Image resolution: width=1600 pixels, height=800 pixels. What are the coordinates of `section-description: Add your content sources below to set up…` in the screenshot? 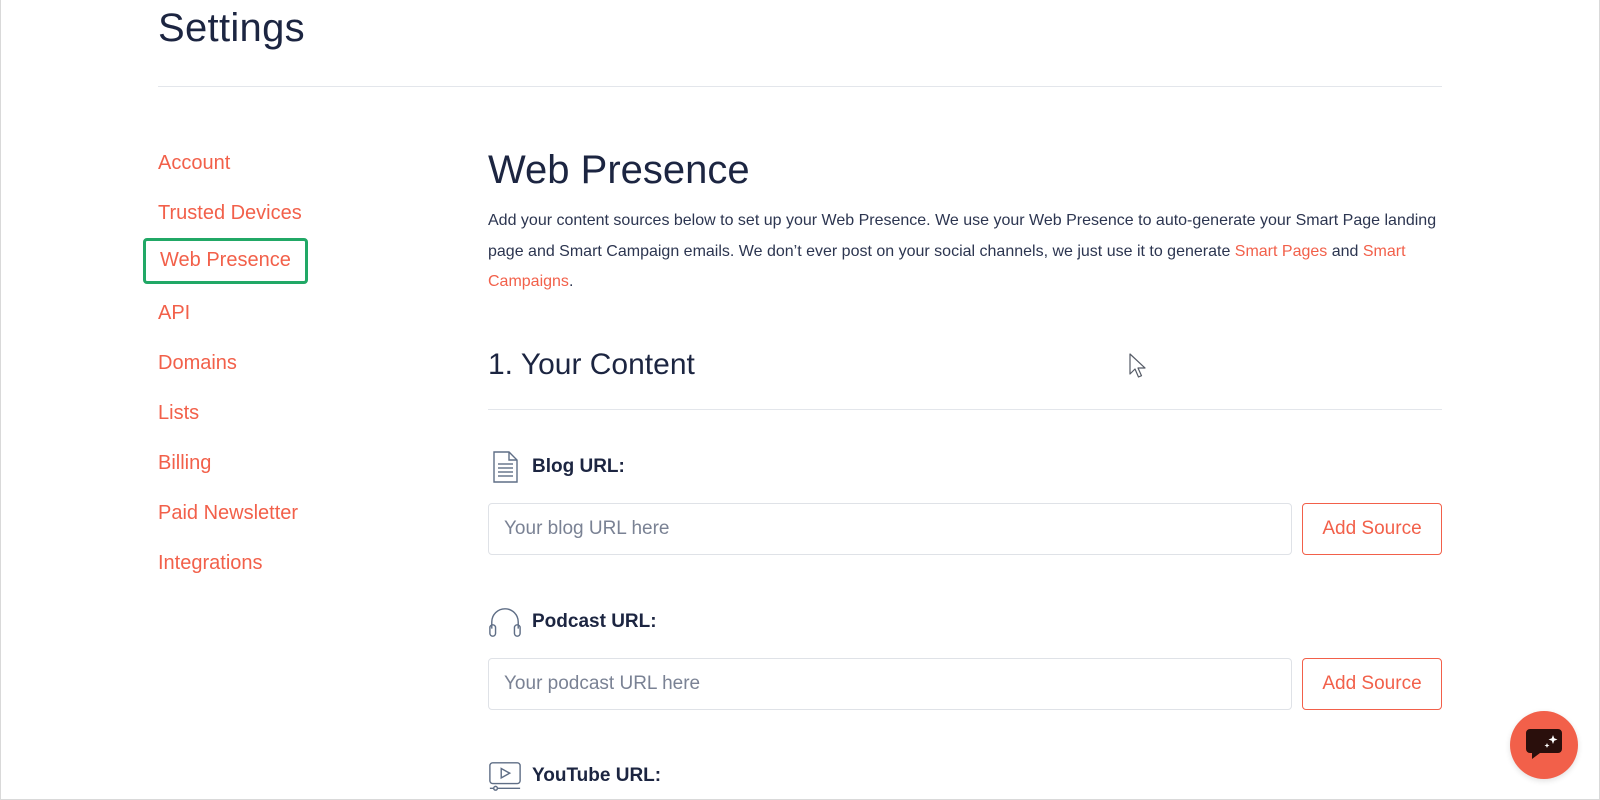 It's located at (965, 252).